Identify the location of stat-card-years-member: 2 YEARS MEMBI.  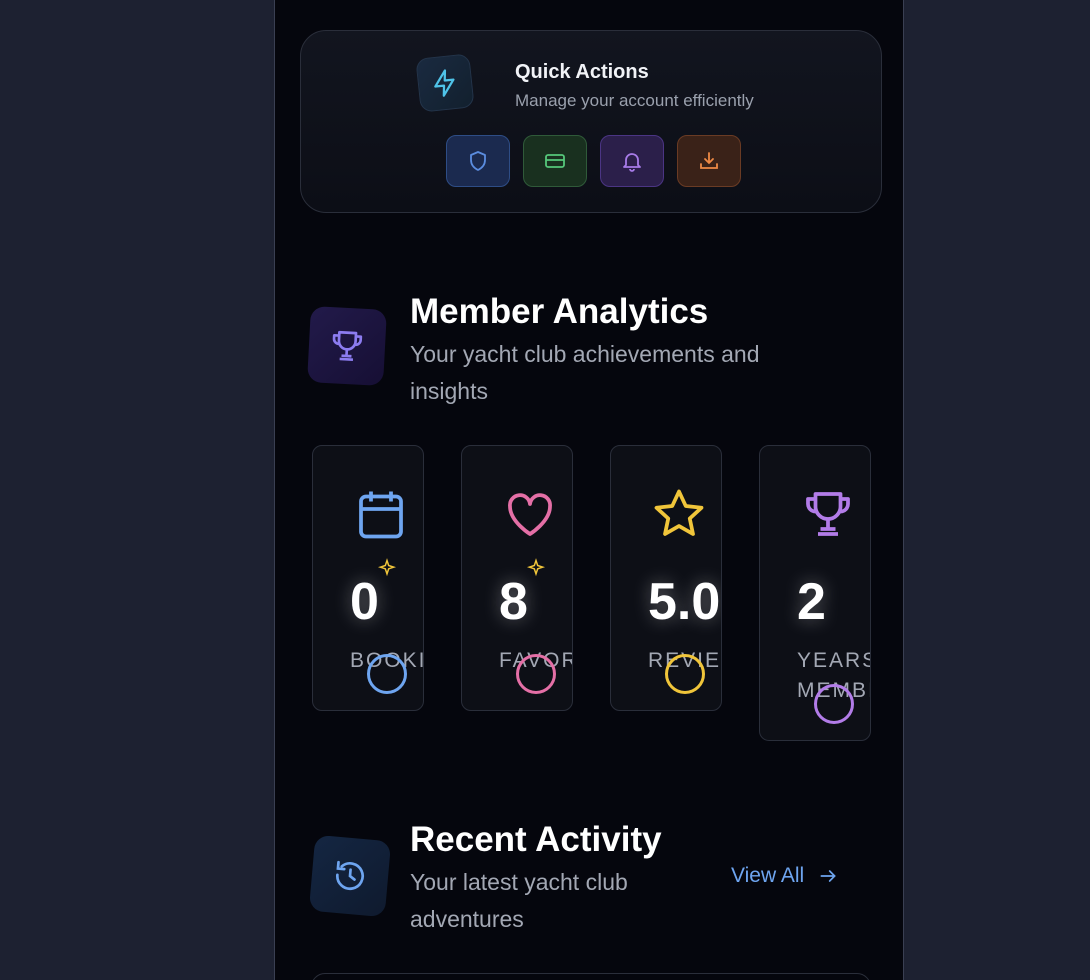
(815, 593).